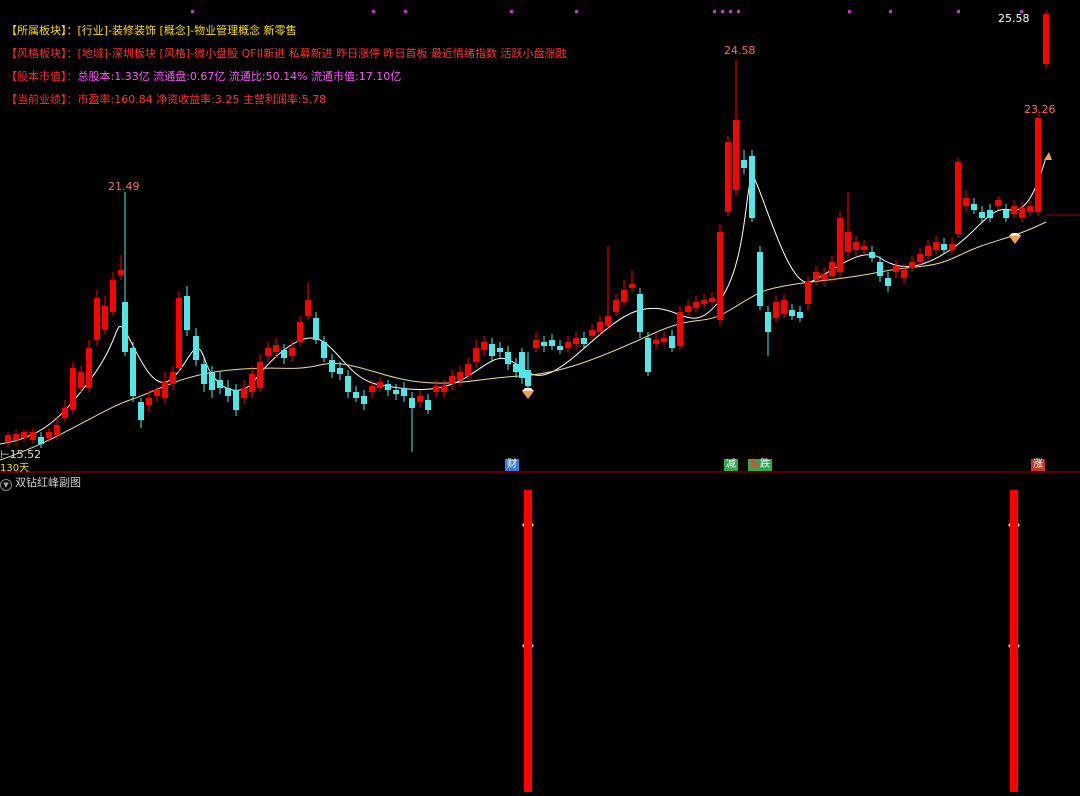  Describe the element at coordinates (1038, 465) in the screenshot. I see `badge-rise: 涨` at that location.